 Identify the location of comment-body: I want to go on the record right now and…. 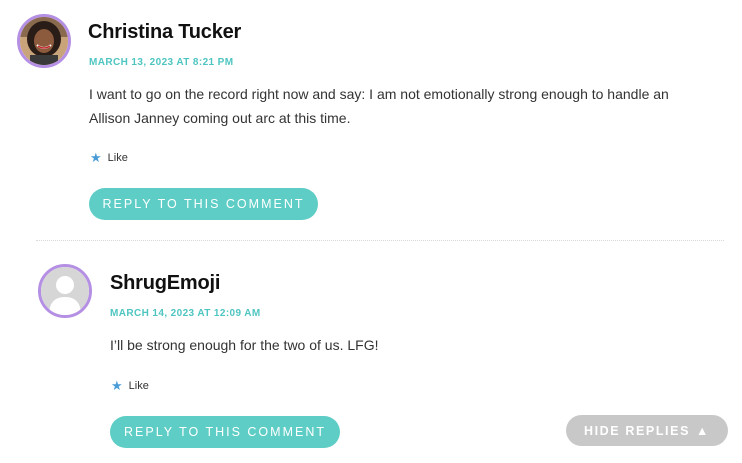
(379, 106).